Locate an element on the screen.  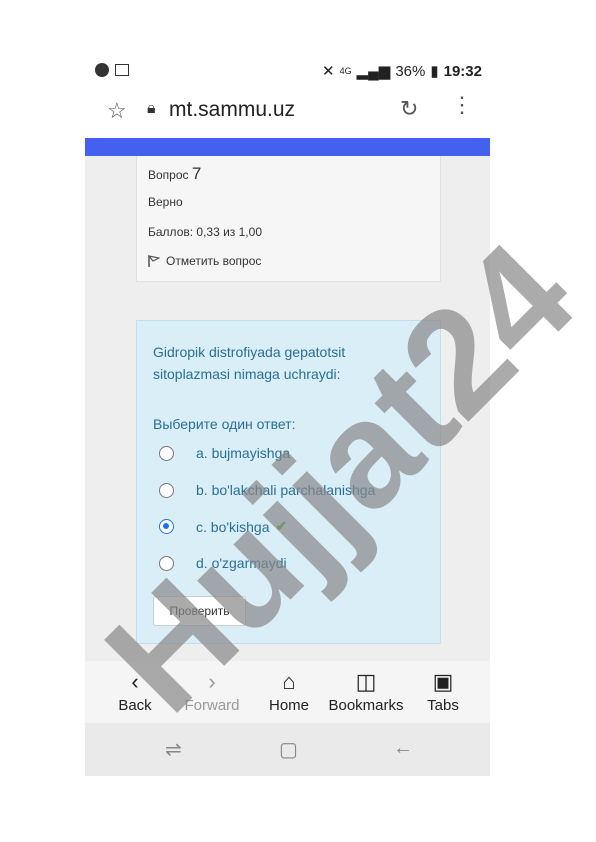
bookmarks-icon: ◫ is located at coordinates (366, 681).